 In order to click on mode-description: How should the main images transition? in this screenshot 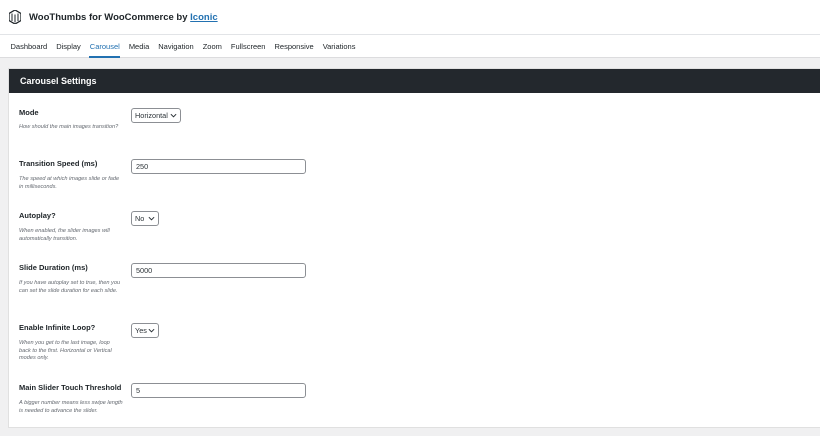, I will do `click(69, 127)`.